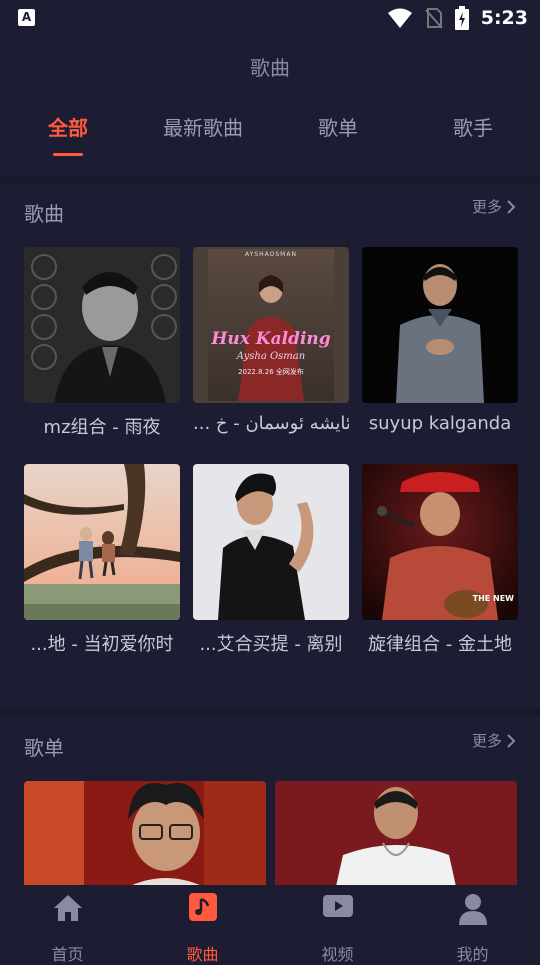 The width and height of the screenshot is (540, 965). Describe the element at coordinates (202, 907) in the screenshot. I see `music-note-icon` at that location.